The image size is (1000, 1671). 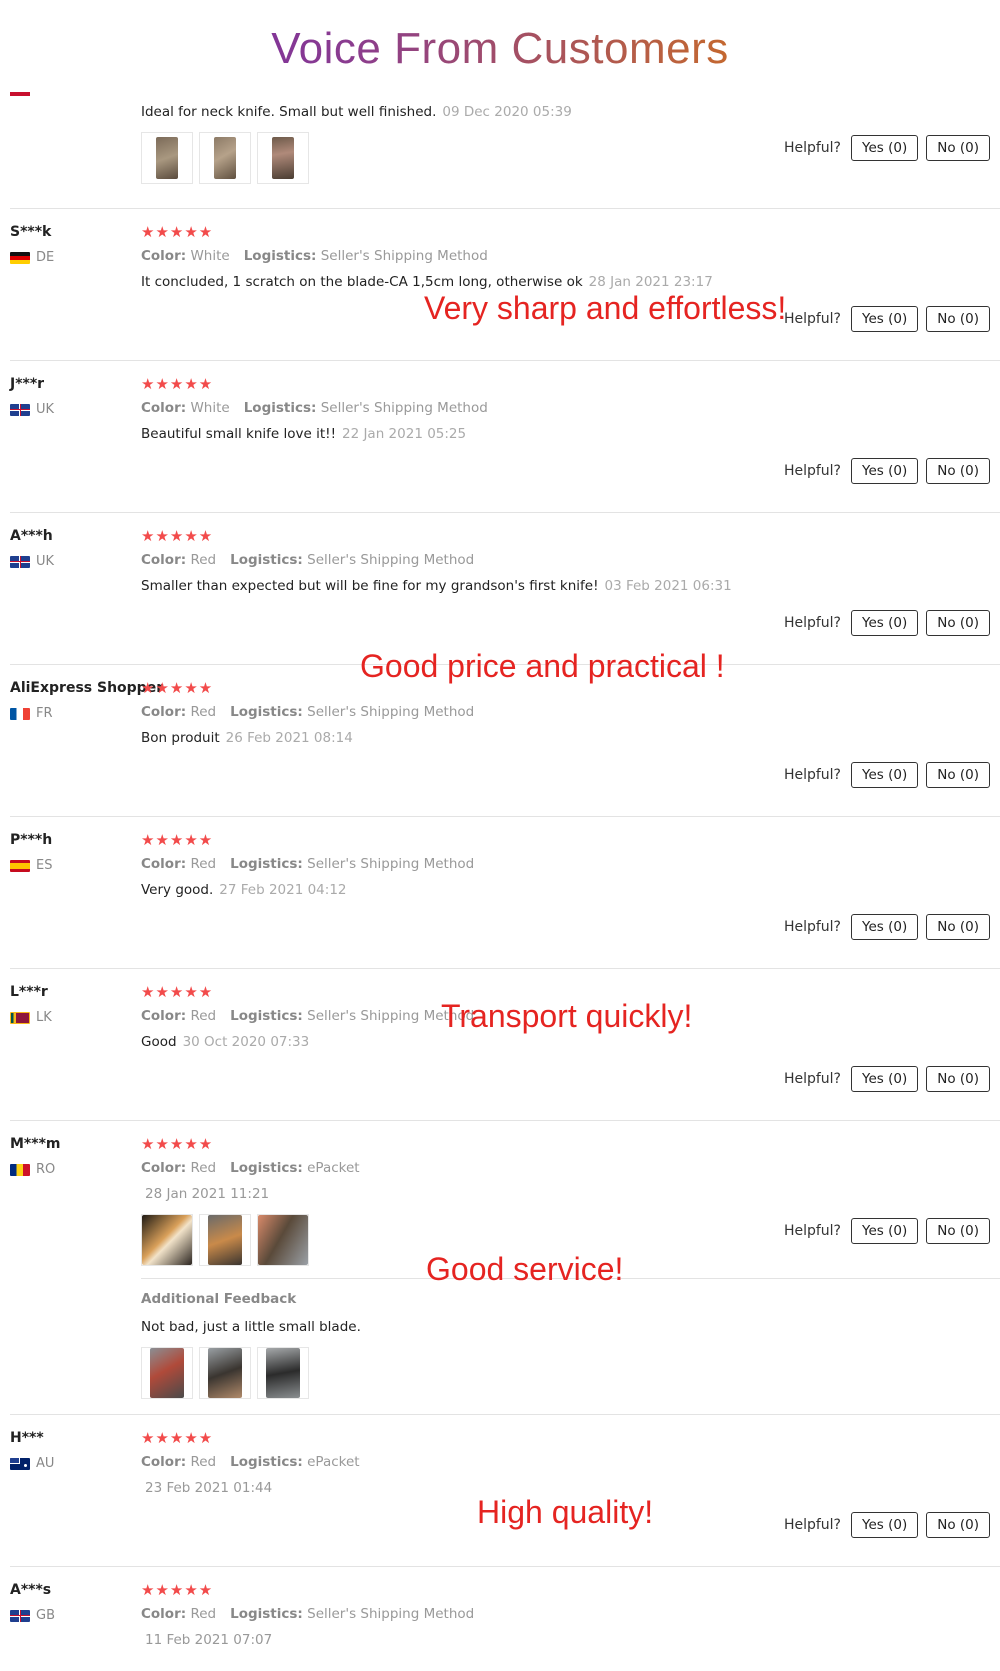 What do you see at coordinates (20, 1615) in the screenshot?
I see `flag-gb-icon` at bounding box center [20, 1615].